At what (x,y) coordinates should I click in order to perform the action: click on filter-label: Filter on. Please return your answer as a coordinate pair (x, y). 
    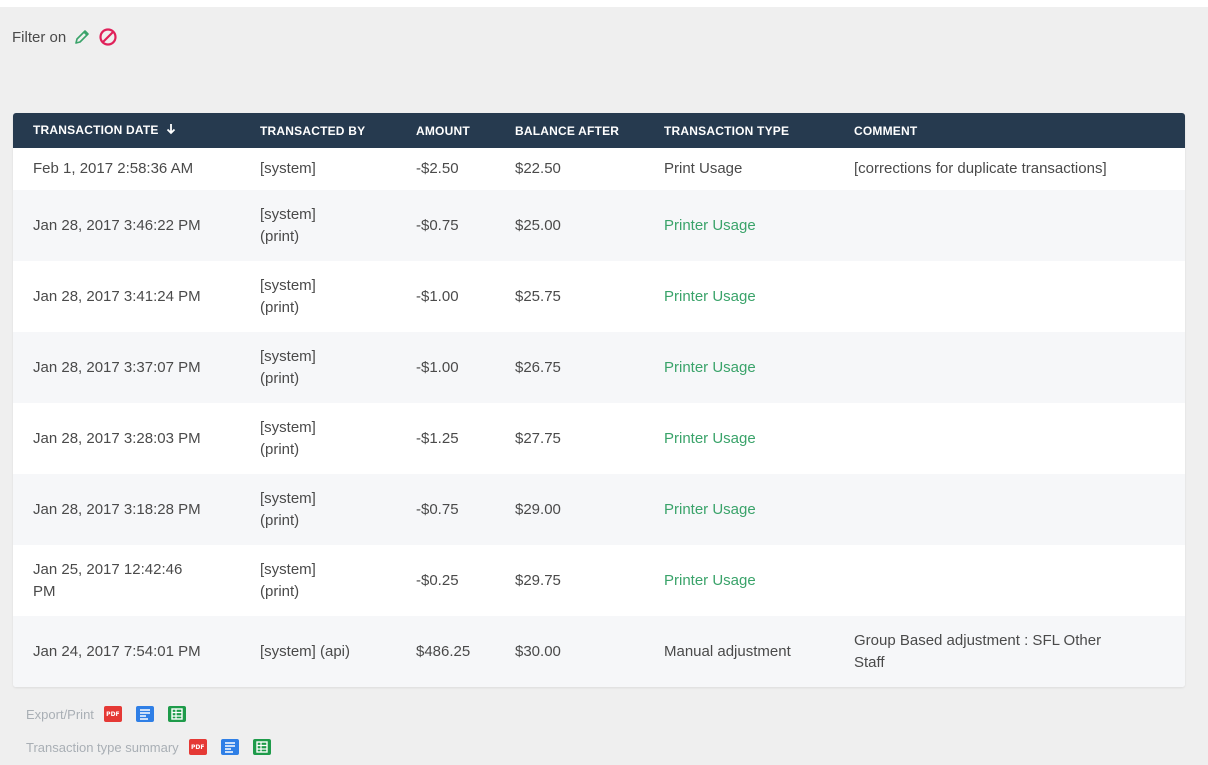
    Looking at the image, I should click on (39, 37).